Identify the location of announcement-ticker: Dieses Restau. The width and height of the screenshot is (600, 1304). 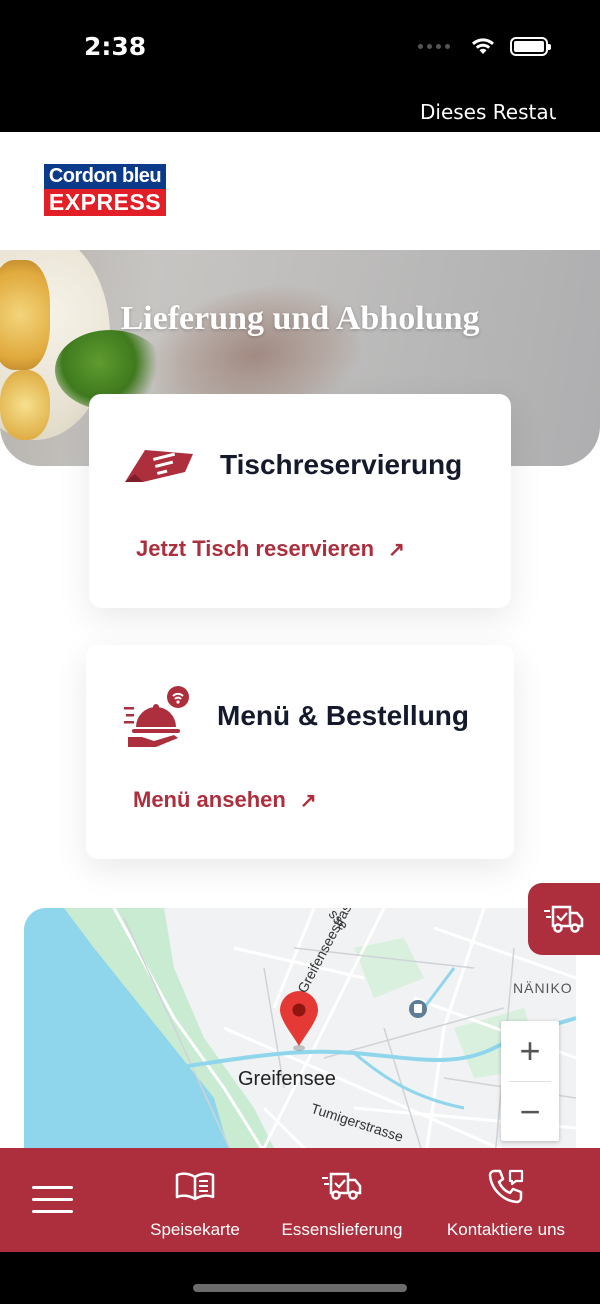
(300, 116).